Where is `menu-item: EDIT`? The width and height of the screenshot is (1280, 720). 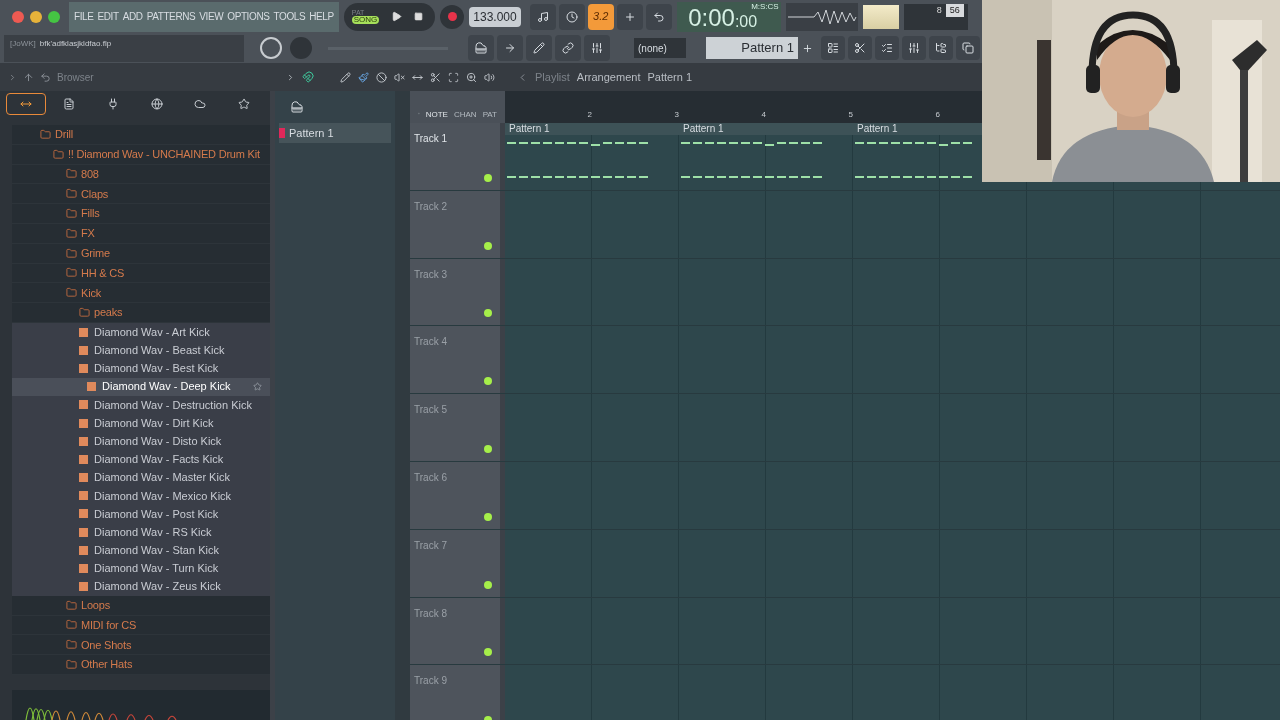
menu-item: EDIT is located at coordinates (108, 16).